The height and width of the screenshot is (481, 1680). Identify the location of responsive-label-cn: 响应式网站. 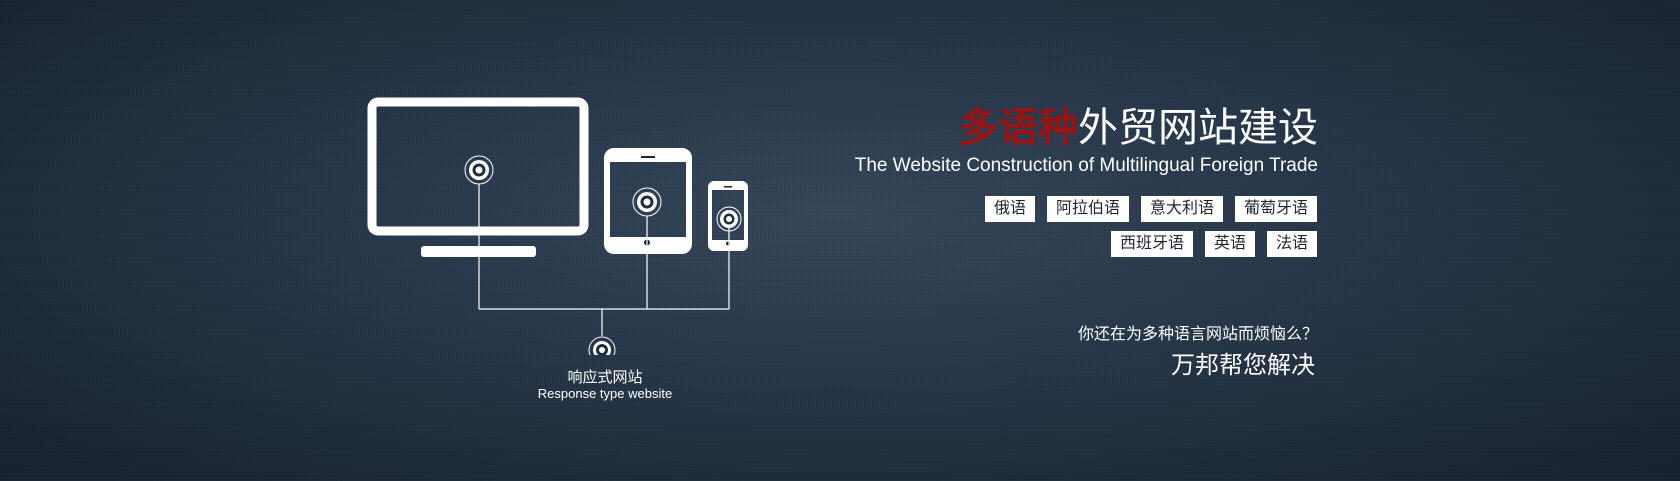
(605, 377).